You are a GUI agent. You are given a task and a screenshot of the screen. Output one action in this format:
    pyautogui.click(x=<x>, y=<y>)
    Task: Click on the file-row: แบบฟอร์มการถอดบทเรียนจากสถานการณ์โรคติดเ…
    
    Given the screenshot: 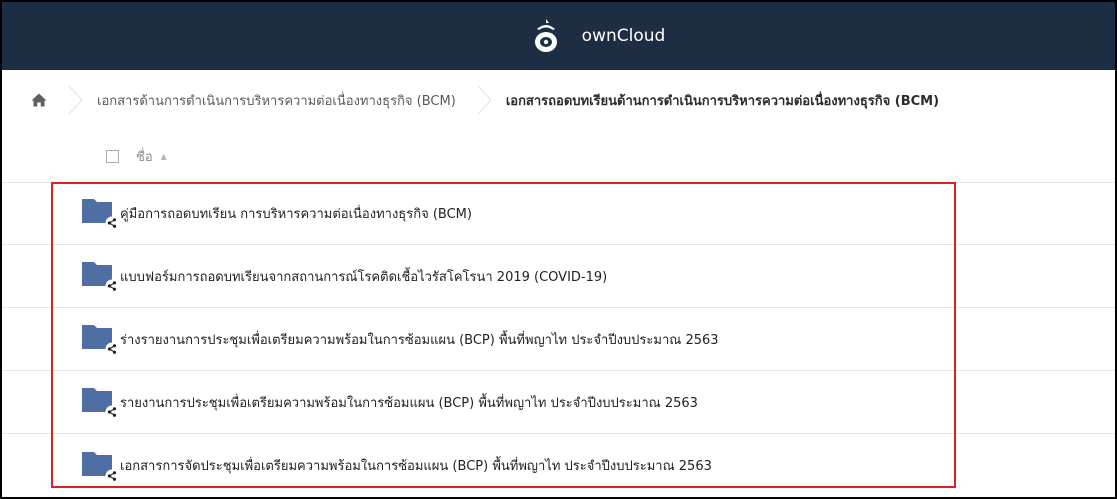 What is the action you would take?
    pyautogui.click(x=558, y=276)
    